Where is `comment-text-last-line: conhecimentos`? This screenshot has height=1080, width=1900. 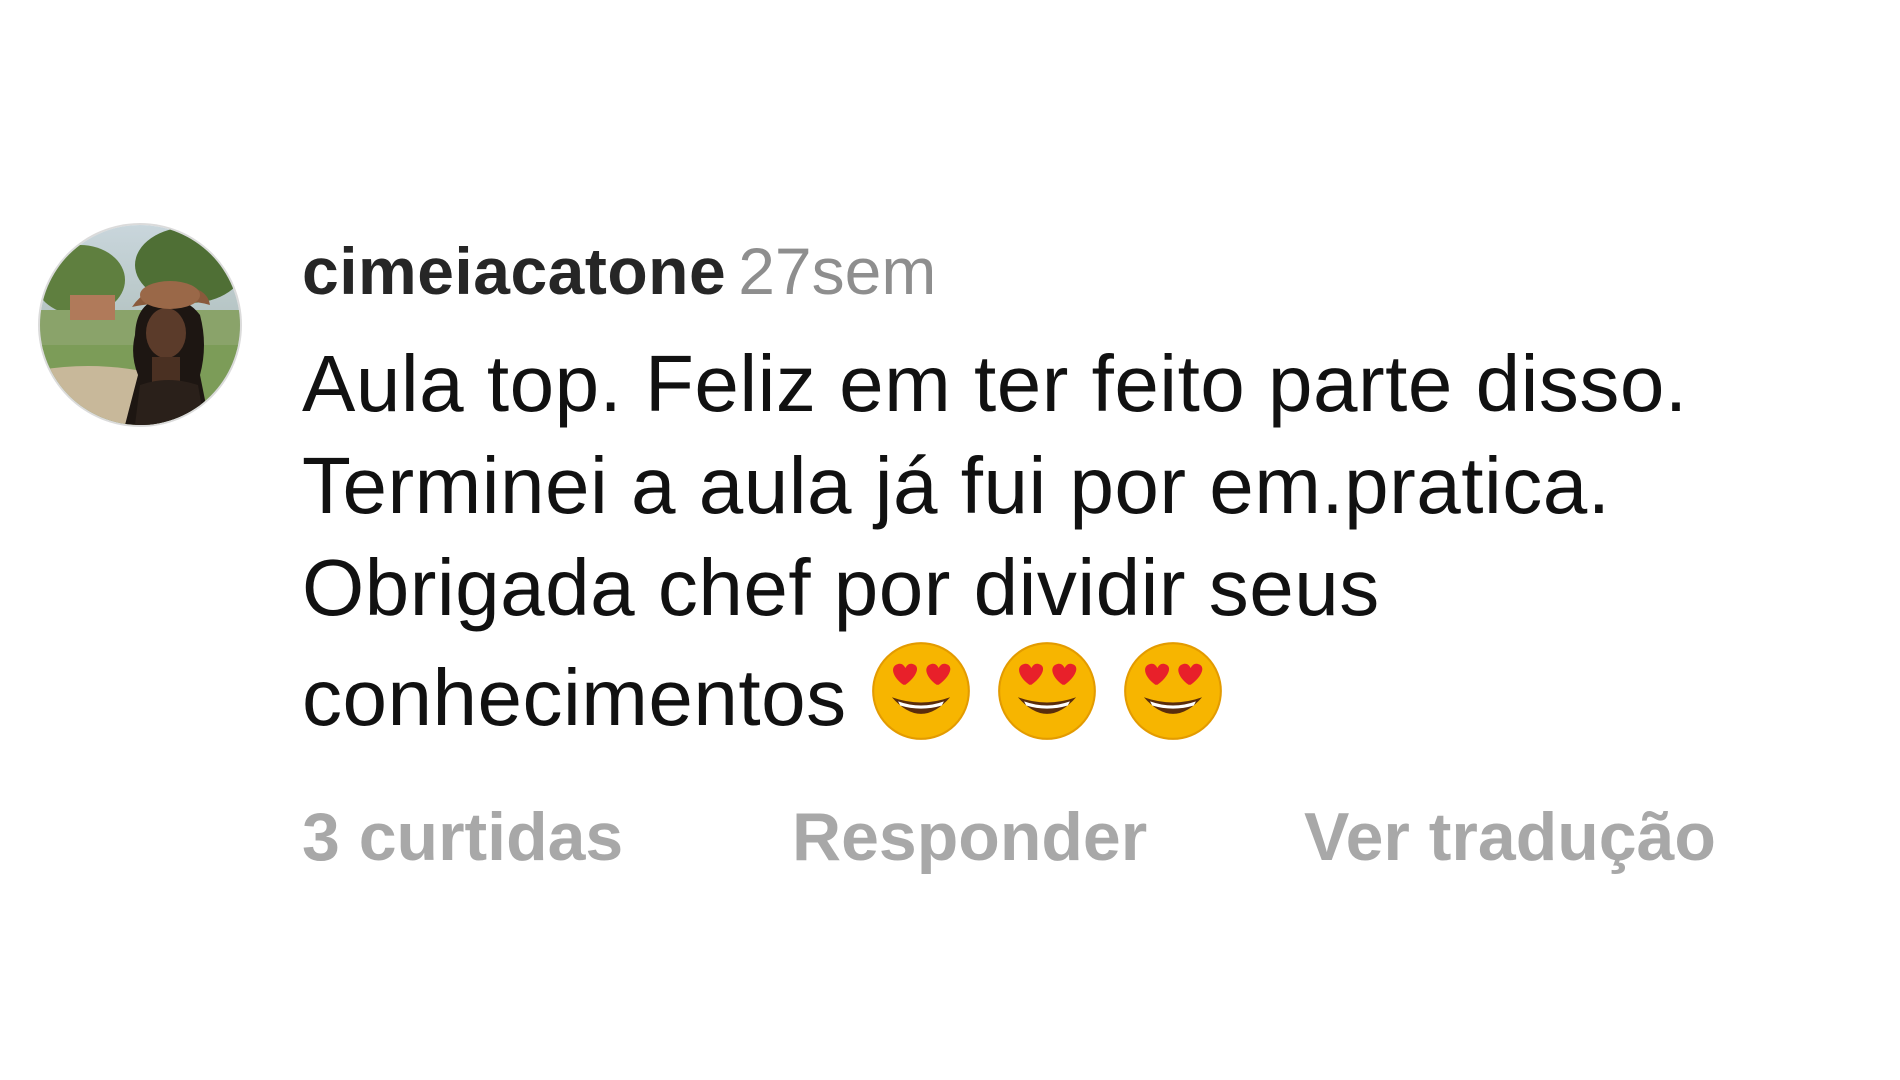 comment-text-last-line: conhecimentos is located at coordinates (1092, 694).